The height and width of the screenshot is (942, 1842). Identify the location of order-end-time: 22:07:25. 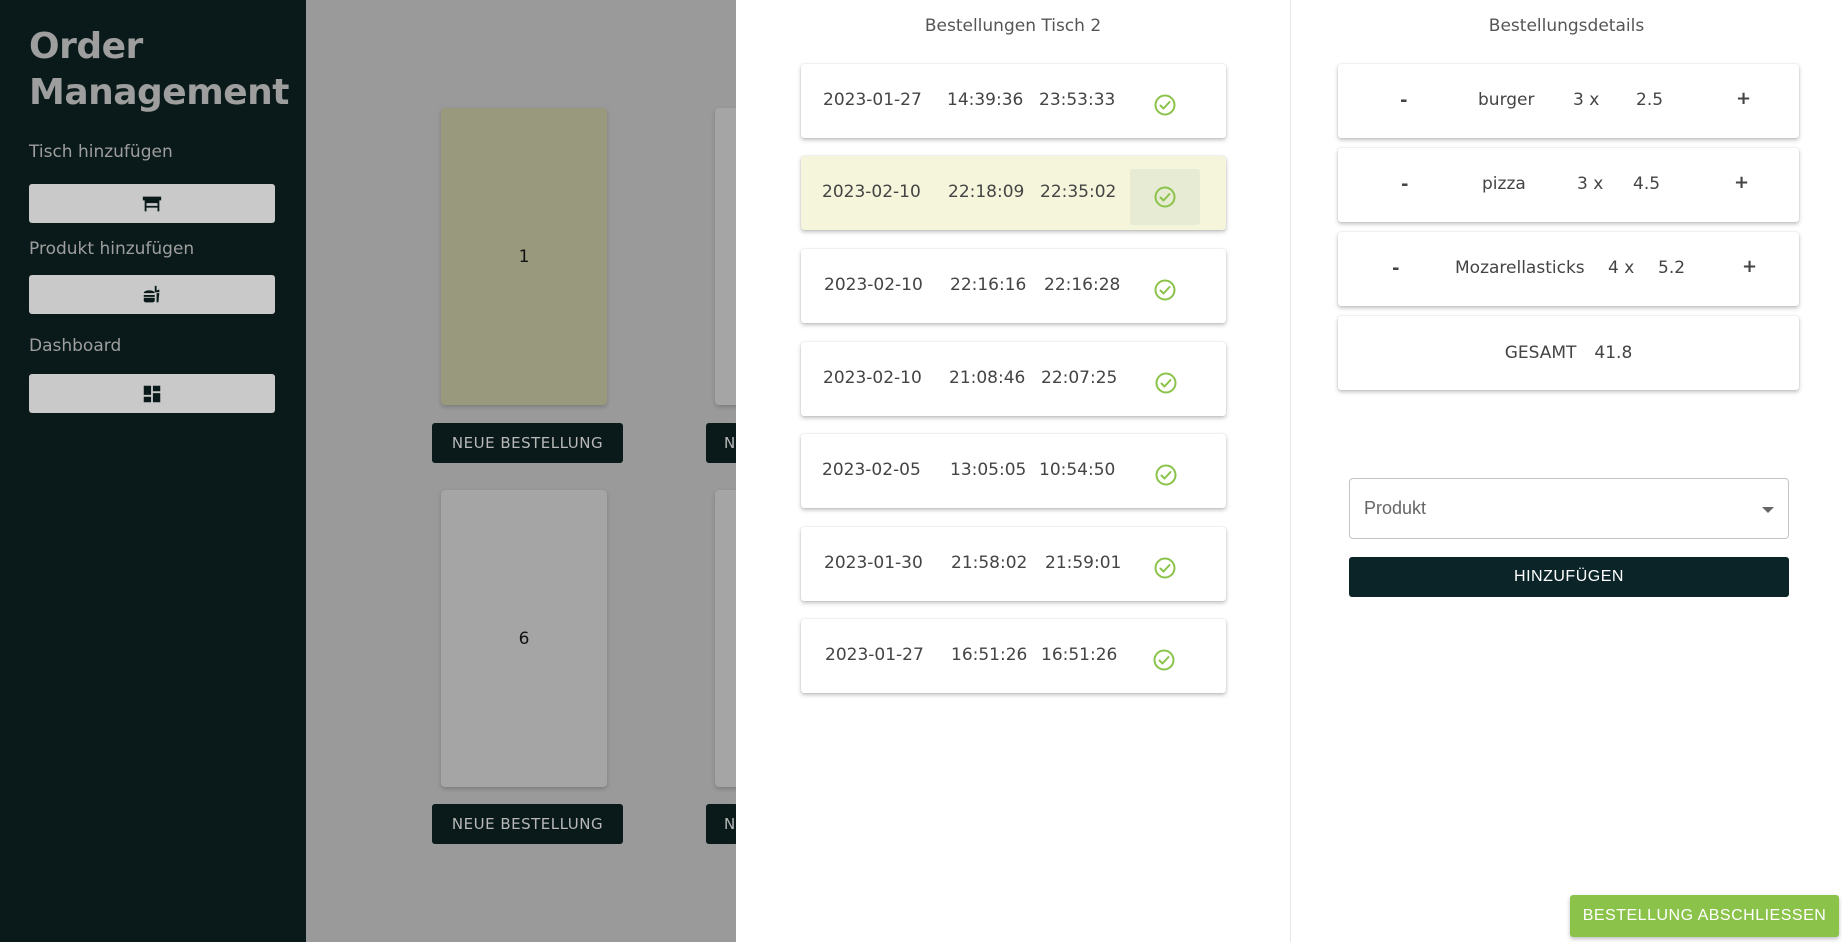
(1079, 378).